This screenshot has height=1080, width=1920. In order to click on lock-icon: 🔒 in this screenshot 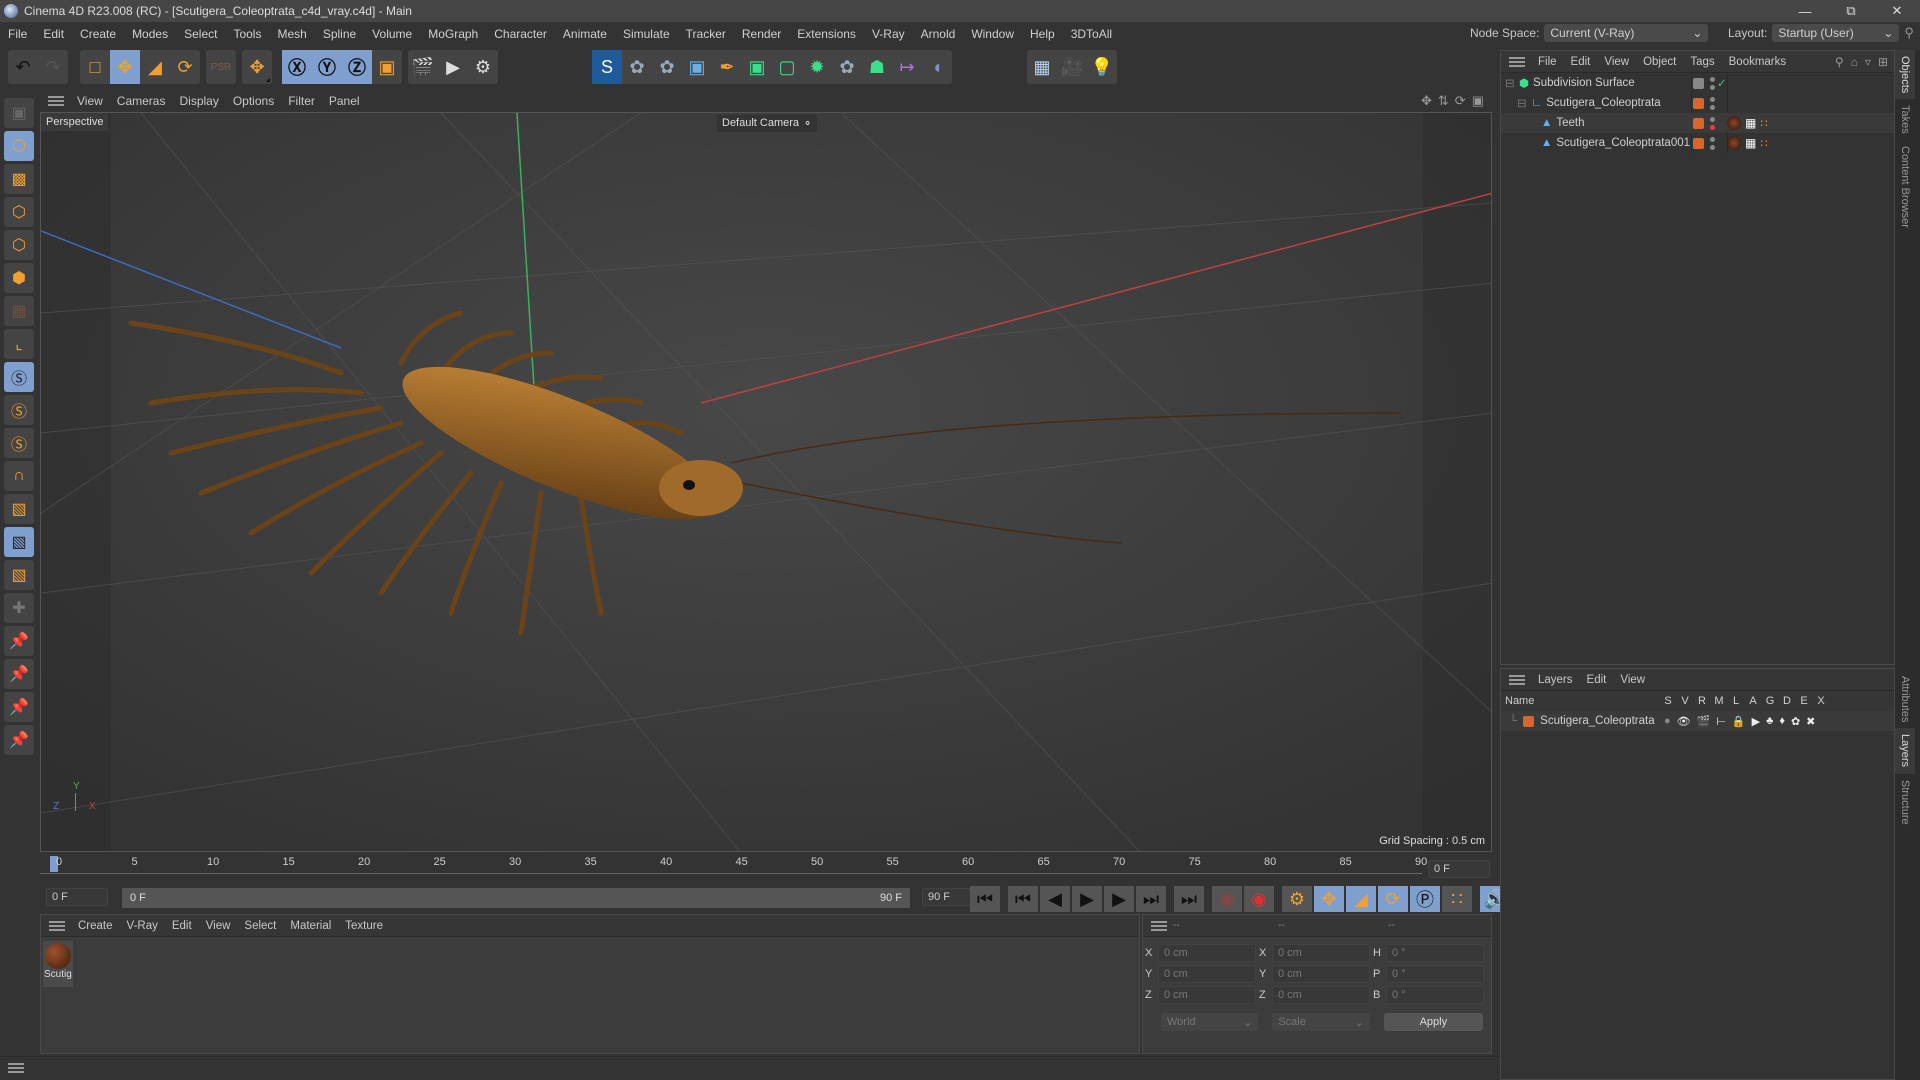, I will do `click(1739, 721)`.